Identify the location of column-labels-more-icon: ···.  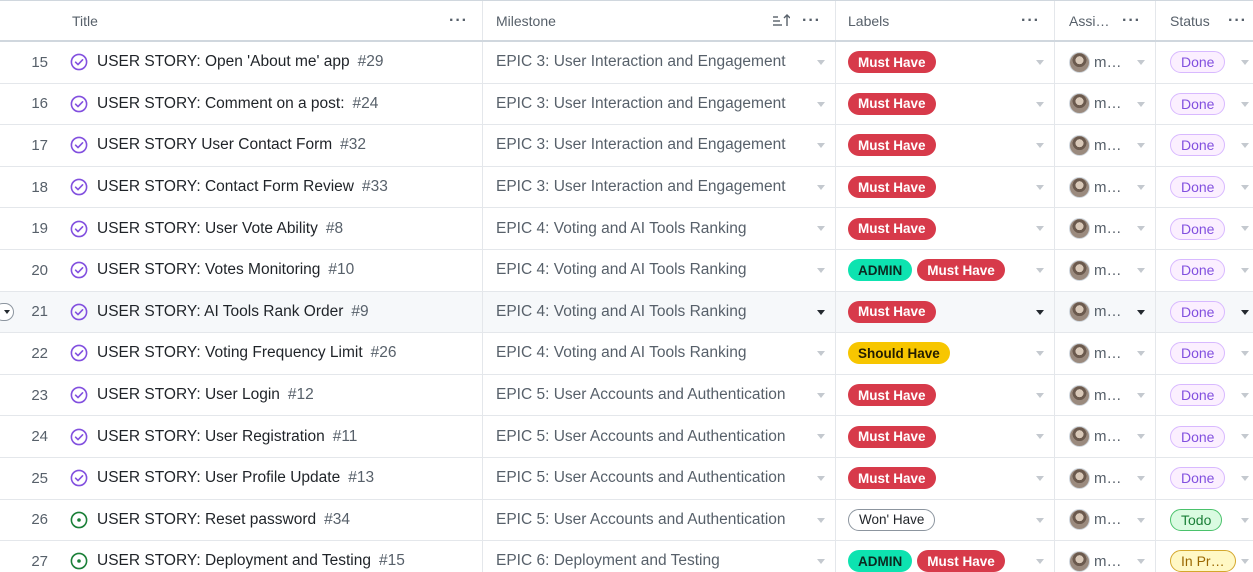
(1030, 20).